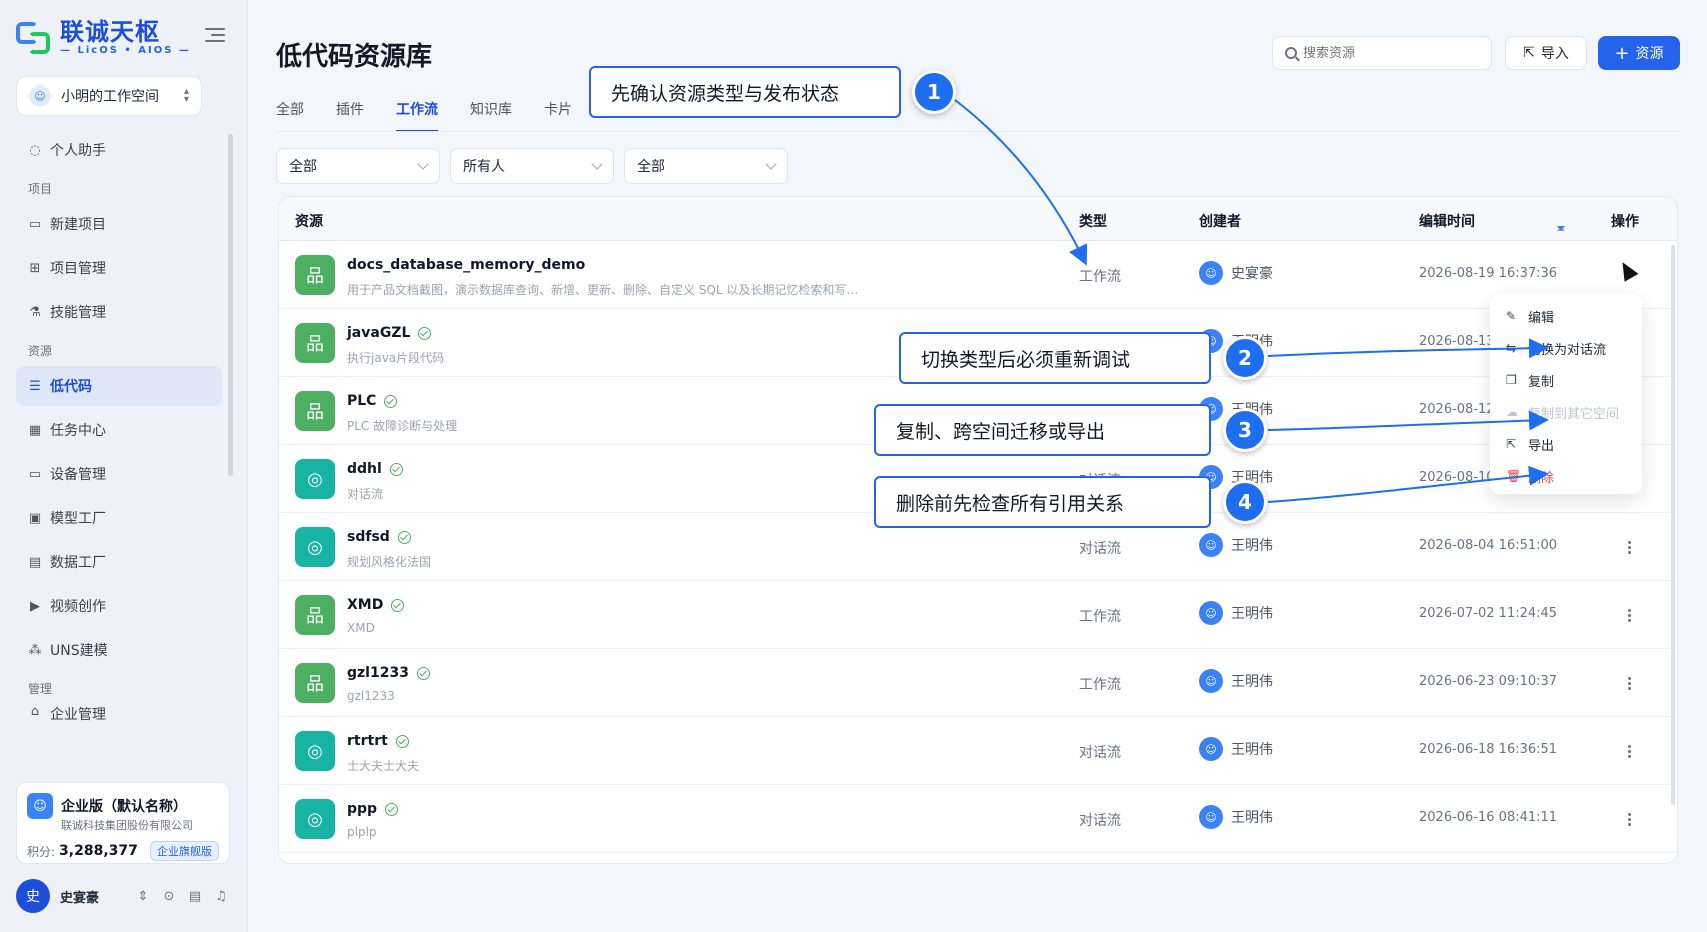 This screenshot has width=1707, height=932. What do you see at coordinates (35, 562) in the screenshot?
I see `database-icon: ▤` at bounding box center [35, 562].